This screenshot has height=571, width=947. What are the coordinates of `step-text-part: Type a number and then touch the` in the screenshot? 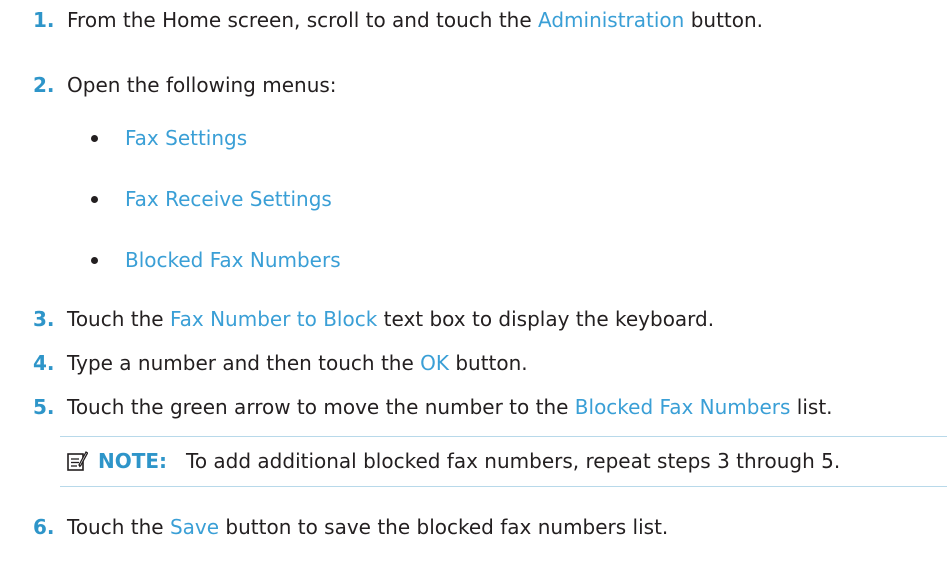 It's located at (244, 363).